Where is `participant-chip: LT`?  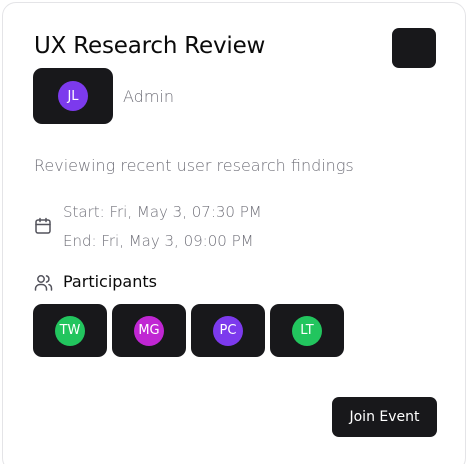
participant-chip: LT is located at coordinates (307, 330).